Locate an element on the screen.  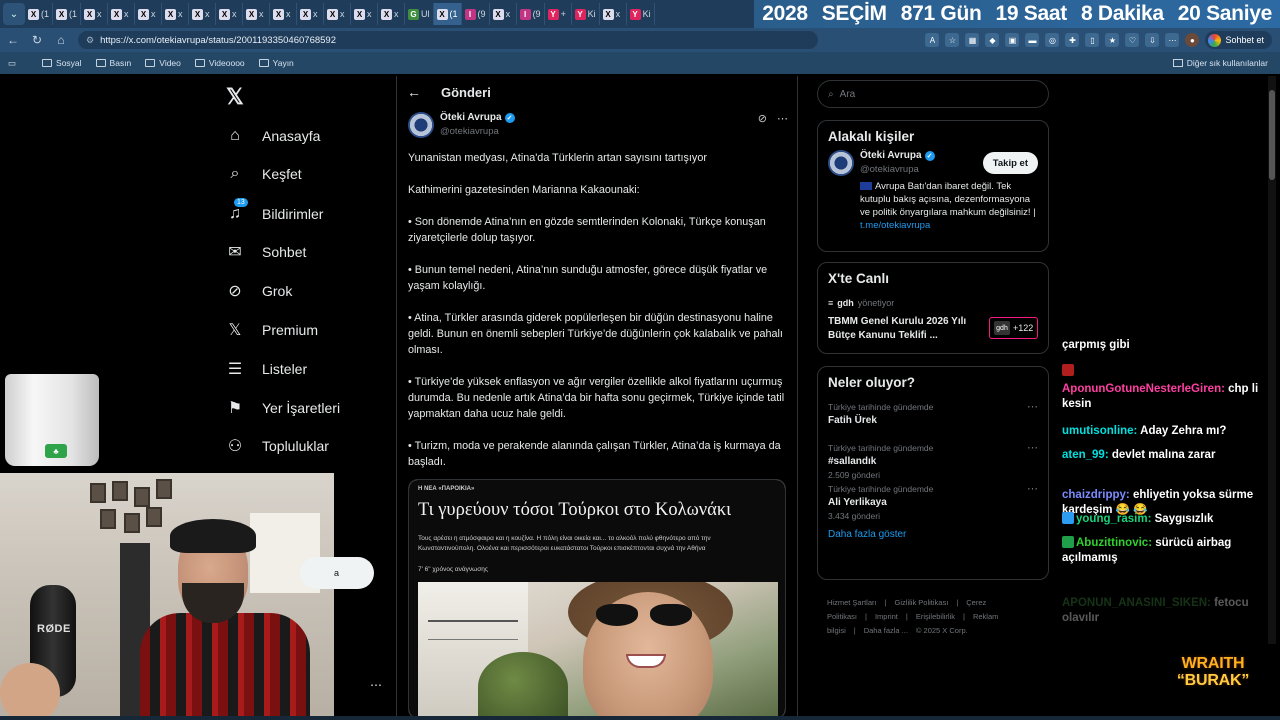
mail-icon: ✉ is located at coordinates (235, 252).